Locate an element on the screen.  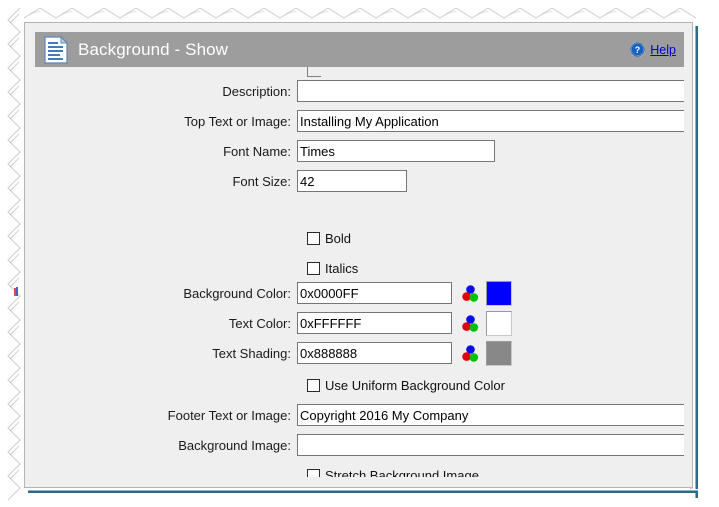
row-background-image: Background Image: is located at coordinates (359, 445).